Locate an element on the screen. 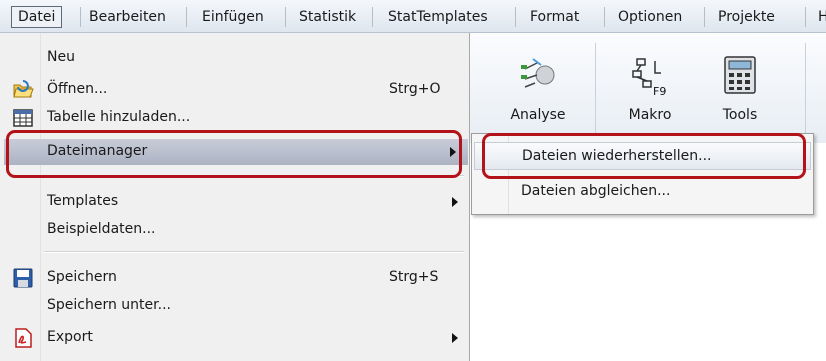  menu-item-label: Neu is located at coordinates (61, 57).